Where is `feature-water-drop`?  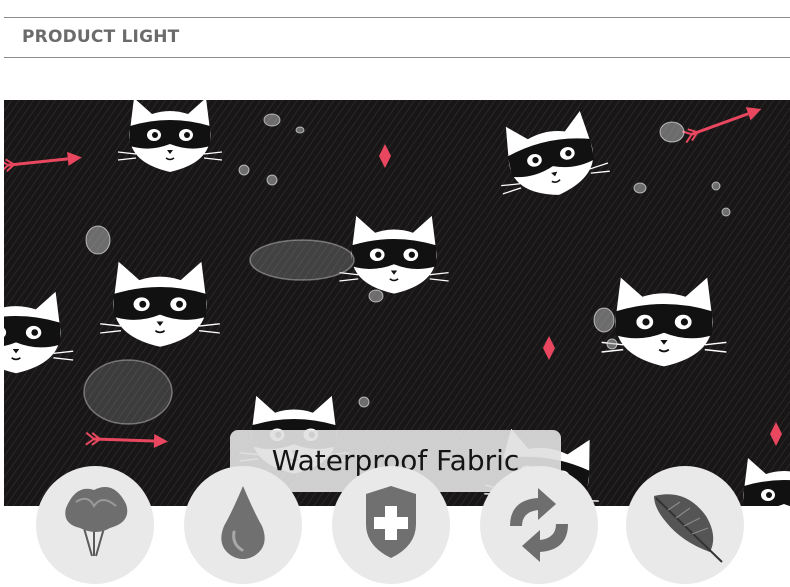 feature-water-drop is located at coordinates (243, 525).